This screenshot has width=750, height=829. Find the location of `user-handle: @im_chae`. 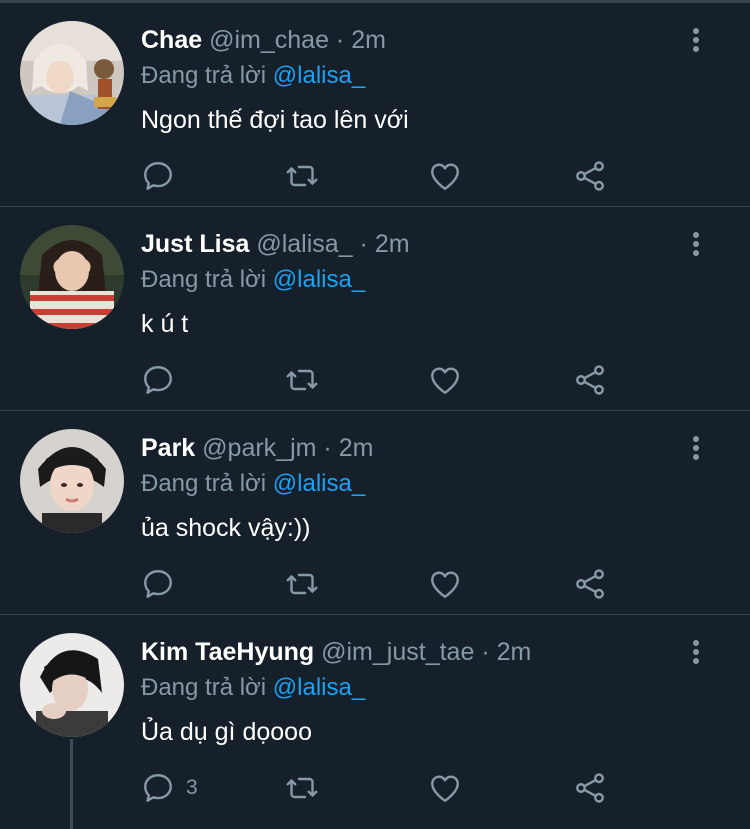

user-handle: @im_chae is located at coordinates (269, 40).